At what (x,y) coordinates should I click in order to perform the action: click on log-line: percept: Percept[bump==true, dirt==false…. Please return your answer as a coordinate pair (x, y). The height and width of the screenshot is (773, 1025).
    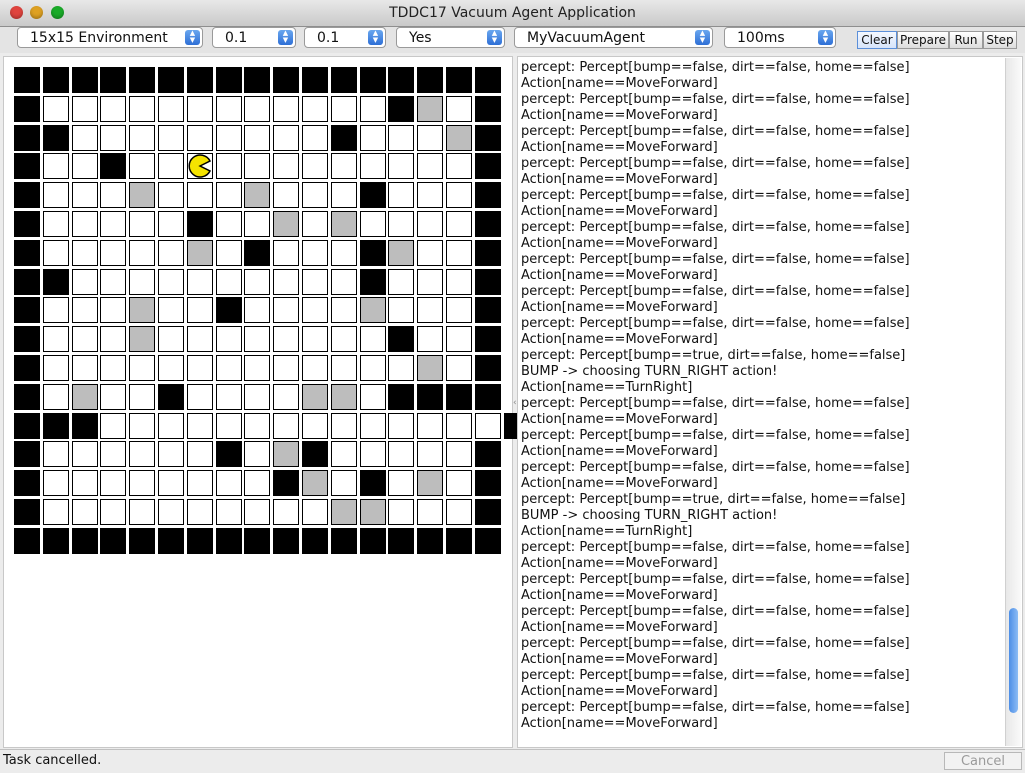
    Looking at the image, I should click on (713, 499).